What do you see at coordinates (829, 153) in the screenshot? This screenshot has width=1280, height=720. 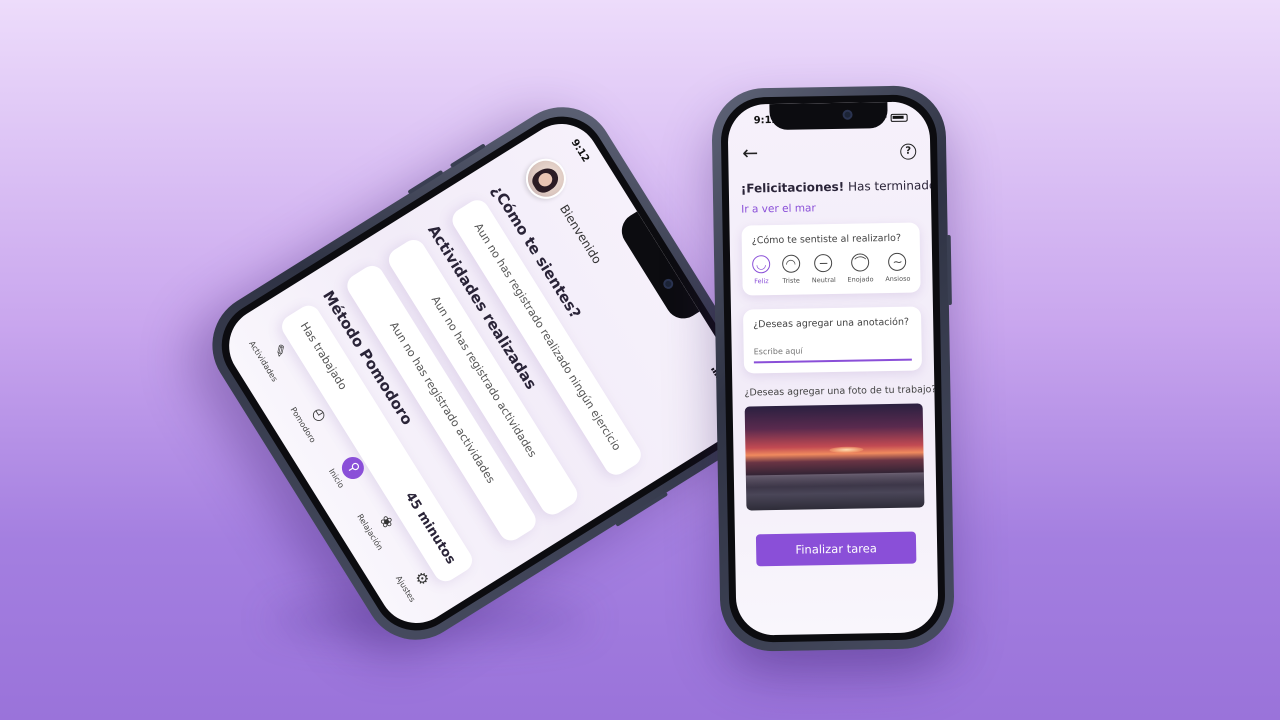 I see `top-bar: ← ?` at bounding box center [829, 153].